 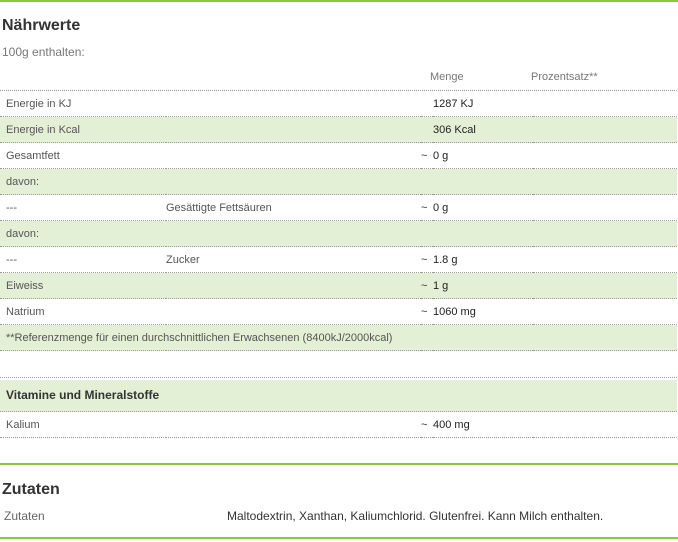 I want to click on table-row: Gesamtfett ~ 0 g, so click(x=338, y=155).